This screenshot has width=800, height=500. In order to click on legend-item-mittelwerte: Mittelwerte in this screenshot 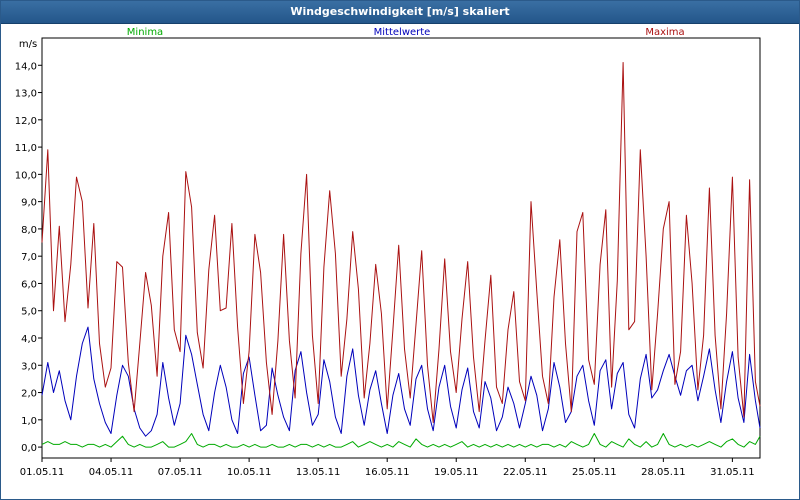, I will do `click(402, 32)`.